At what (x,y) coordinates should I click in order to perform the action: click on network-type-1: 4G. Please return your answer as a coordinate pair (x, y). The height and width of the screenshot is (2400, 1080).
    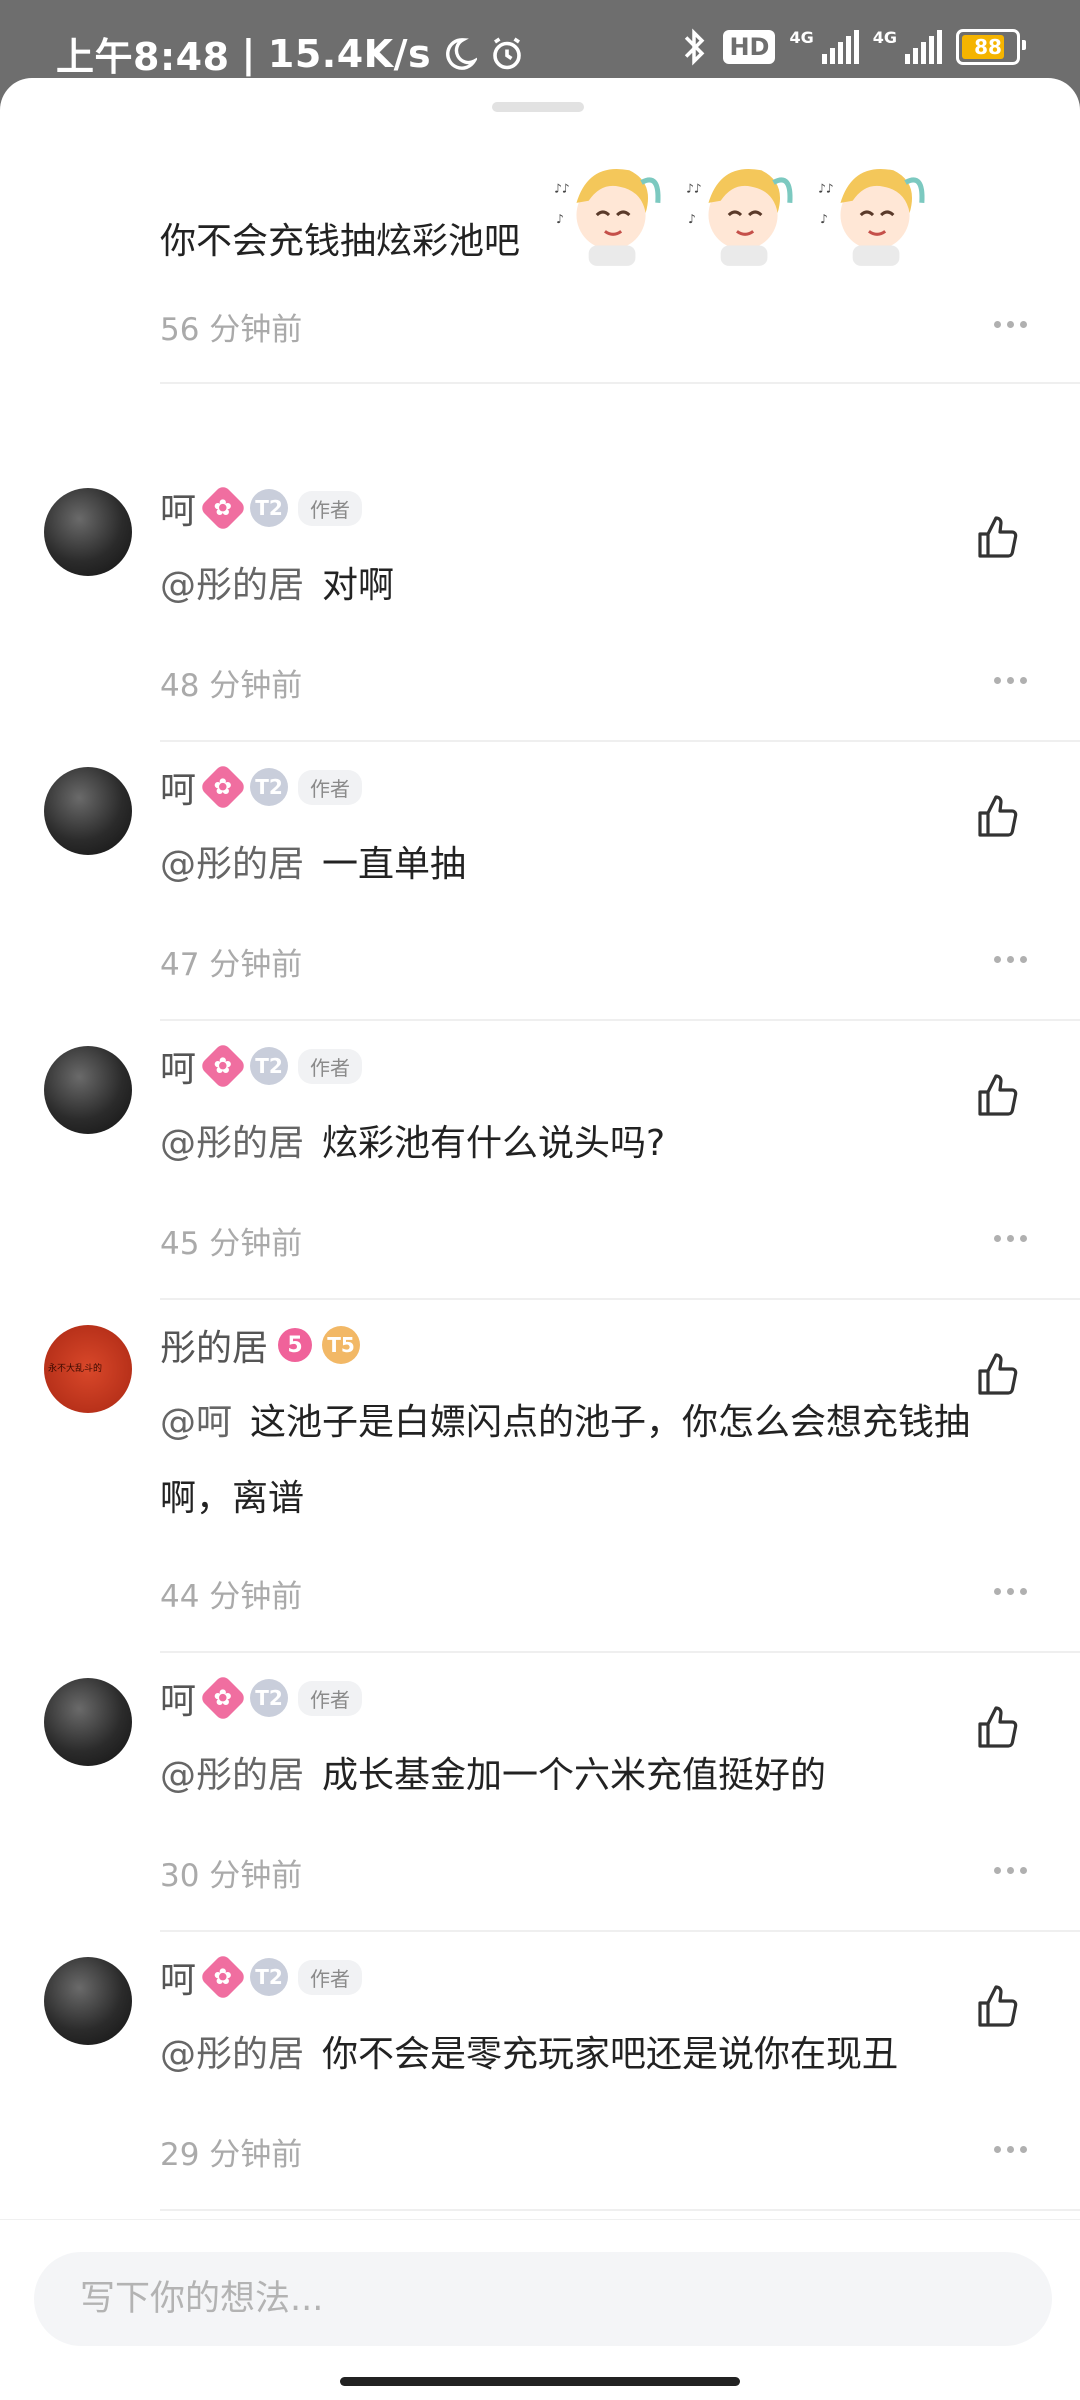
    Looking at the image, I should click on (801, 37).